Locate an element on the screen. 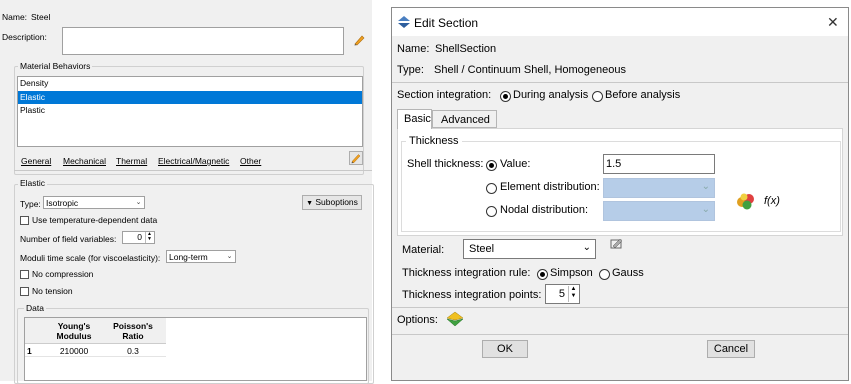 This screenshot has height=384, width=851. tab-basic: Basic is located at coordinates (414, 119).